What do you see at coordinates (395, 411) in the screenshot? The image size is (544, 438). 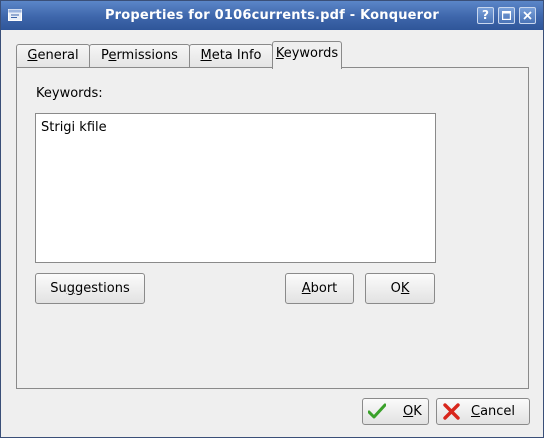 I see `ok-button: OK` at bounding box center [395, 411].